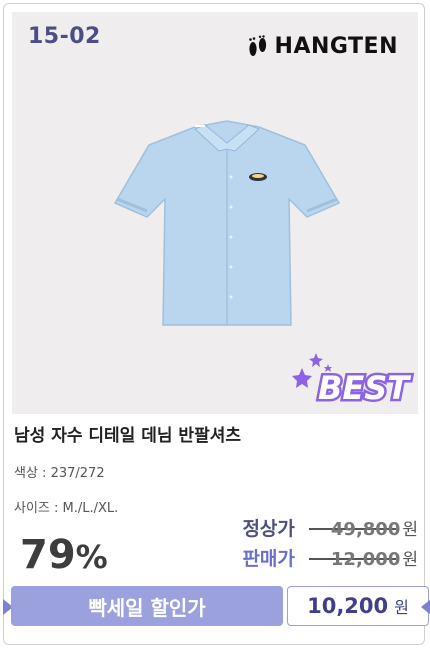 The width and height of the screenshot is (430, 650). I want to click on color-label: 색상 :, so click(32, 473).